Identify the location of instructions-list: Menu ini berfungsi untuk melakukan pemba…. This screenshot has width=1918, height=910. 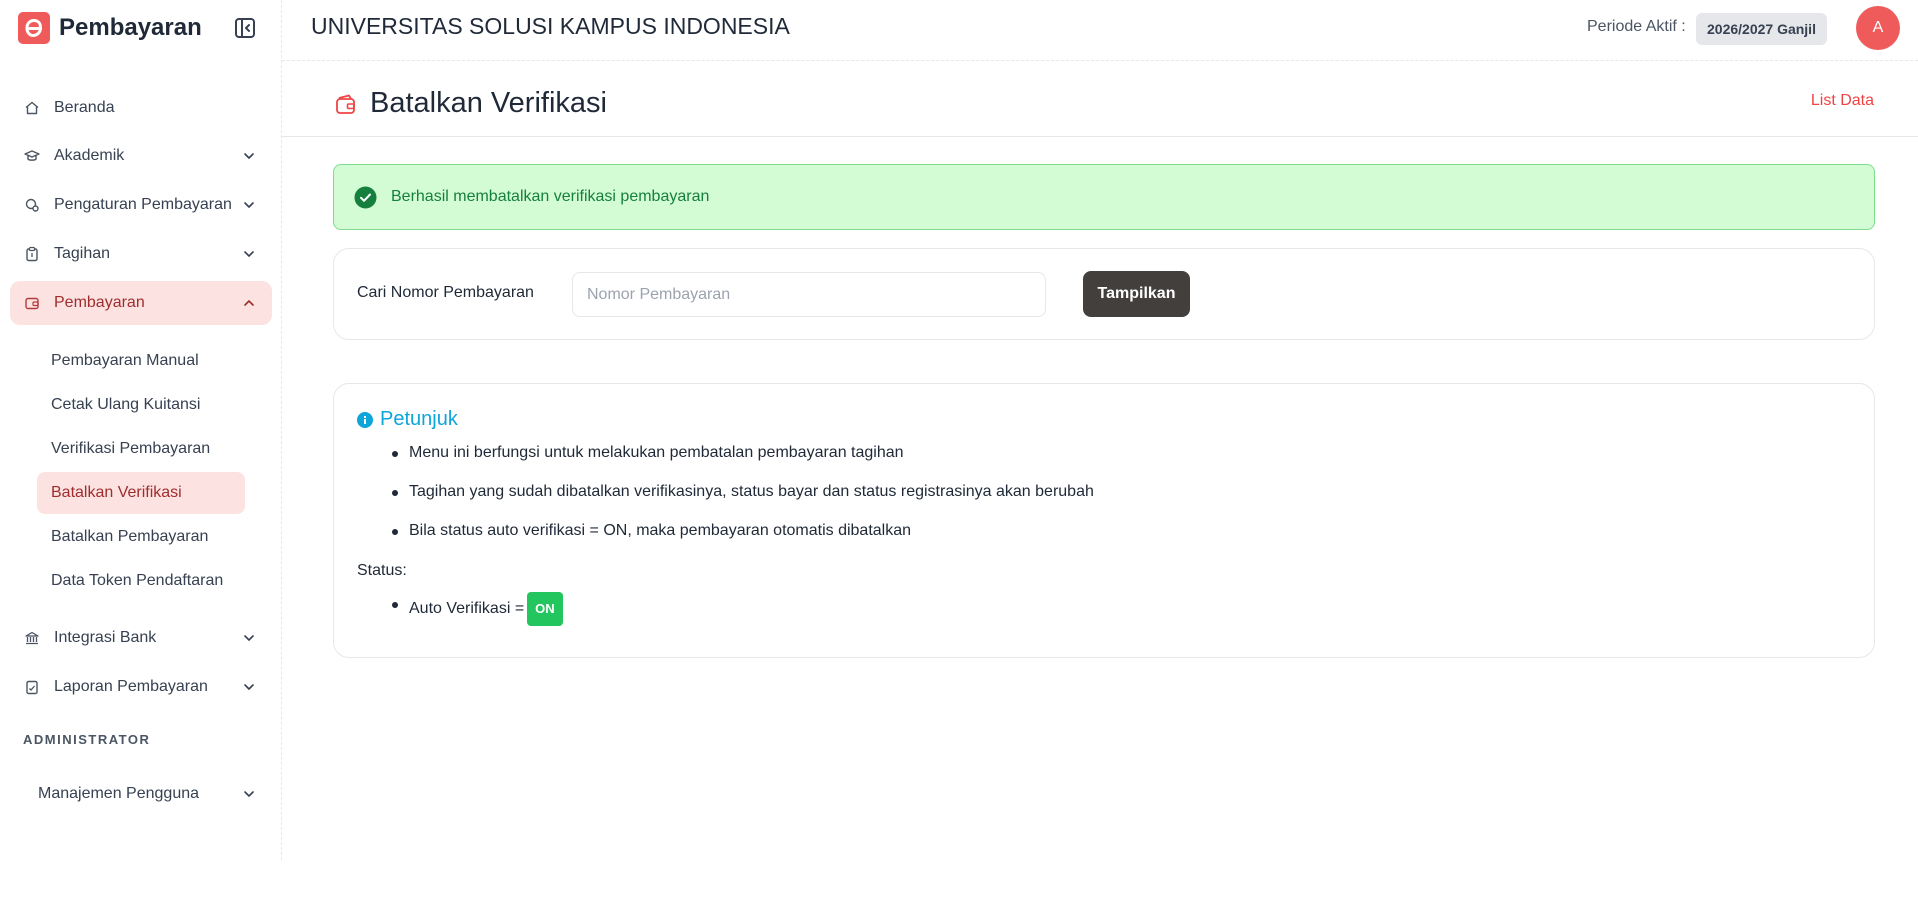
(740, 500).